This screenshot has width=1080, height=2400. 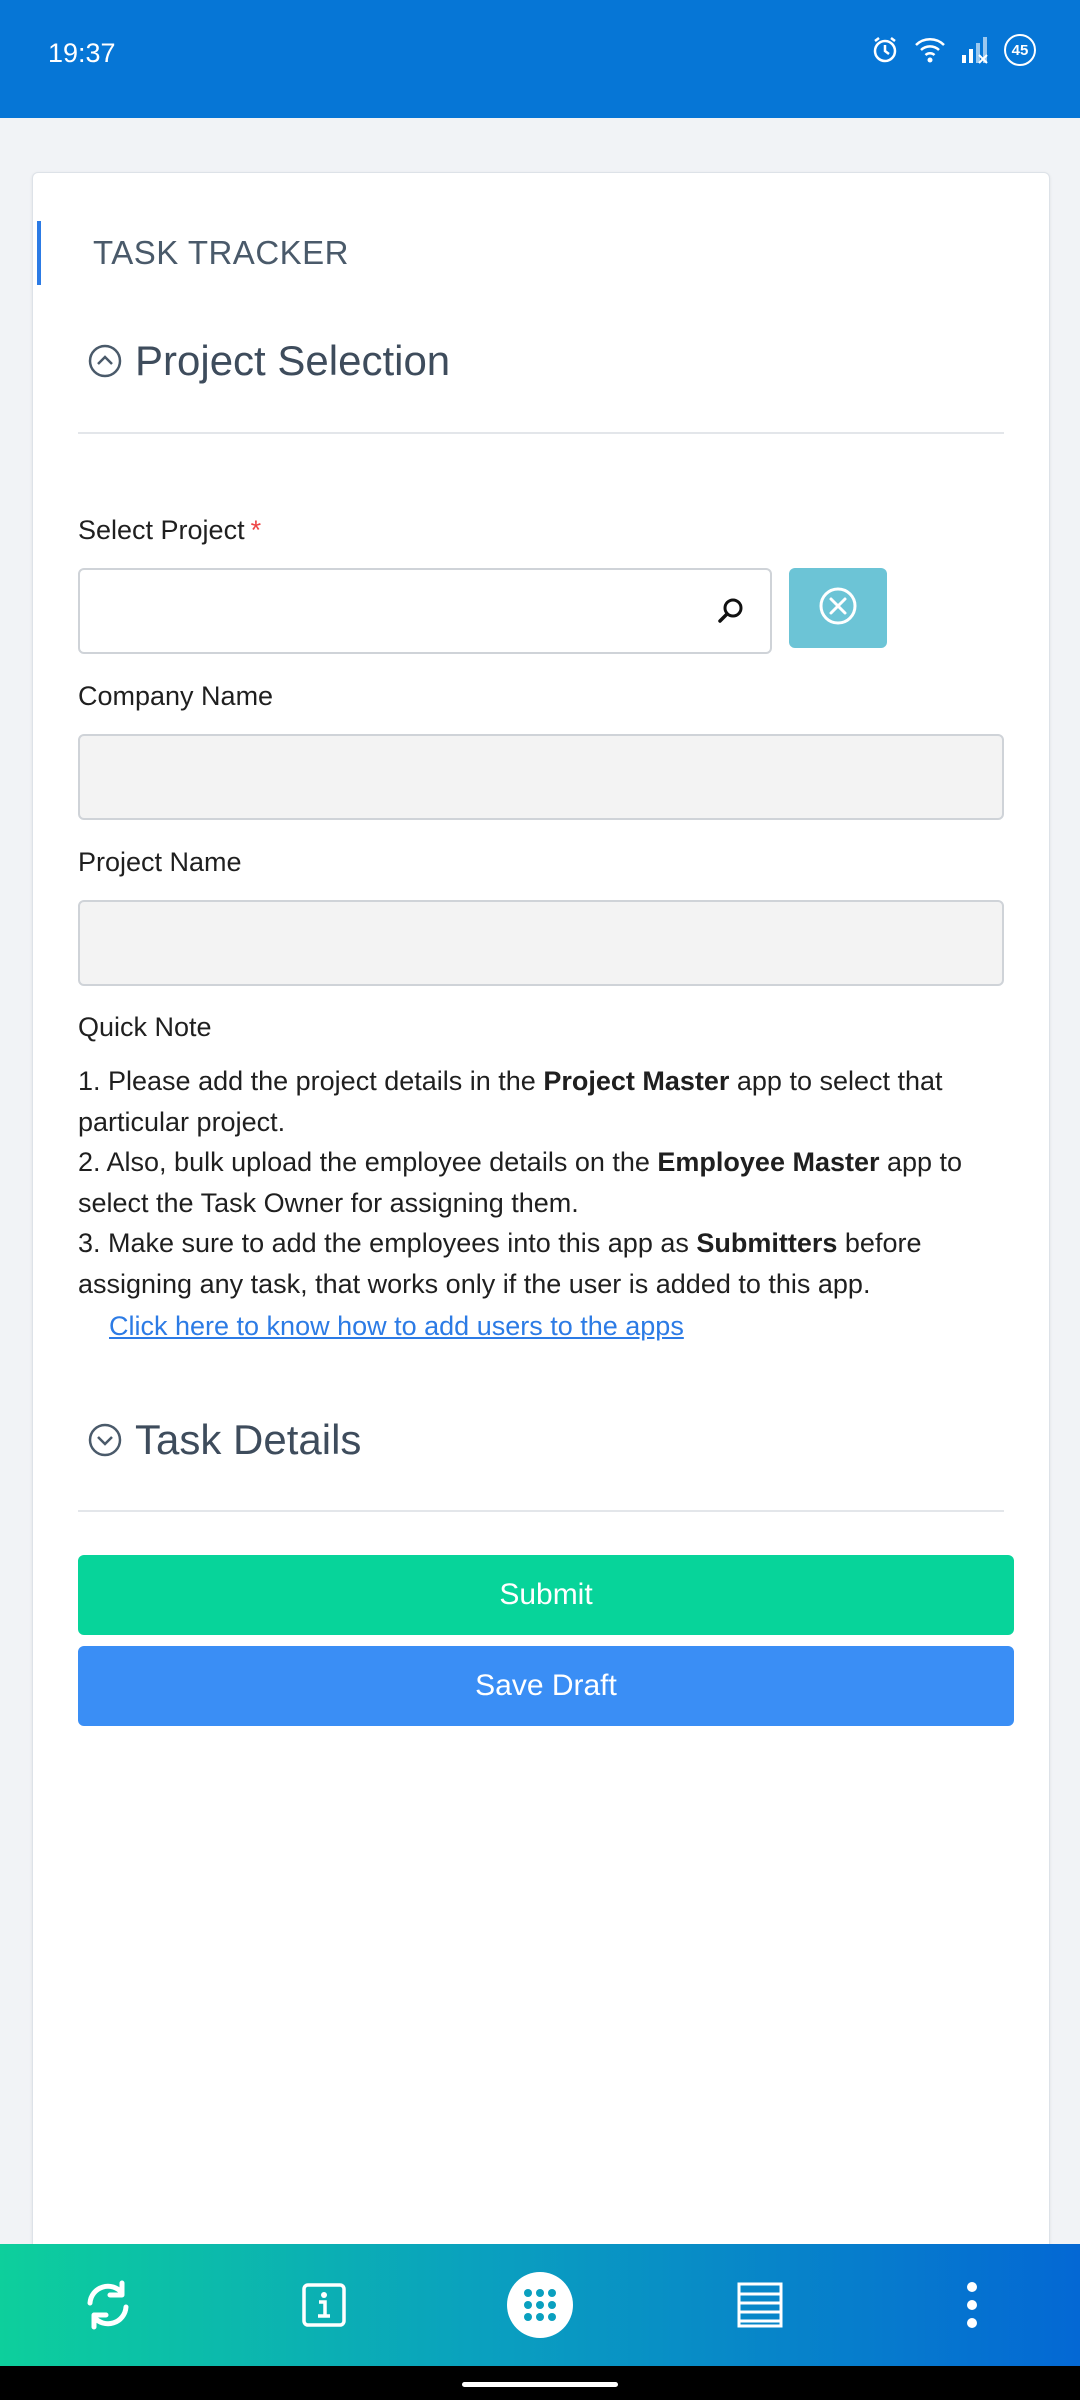 What do you see at coordinates (108, 2305) in the screenshot?
I see `refresh-icon` at bounding box center [108, 2305].